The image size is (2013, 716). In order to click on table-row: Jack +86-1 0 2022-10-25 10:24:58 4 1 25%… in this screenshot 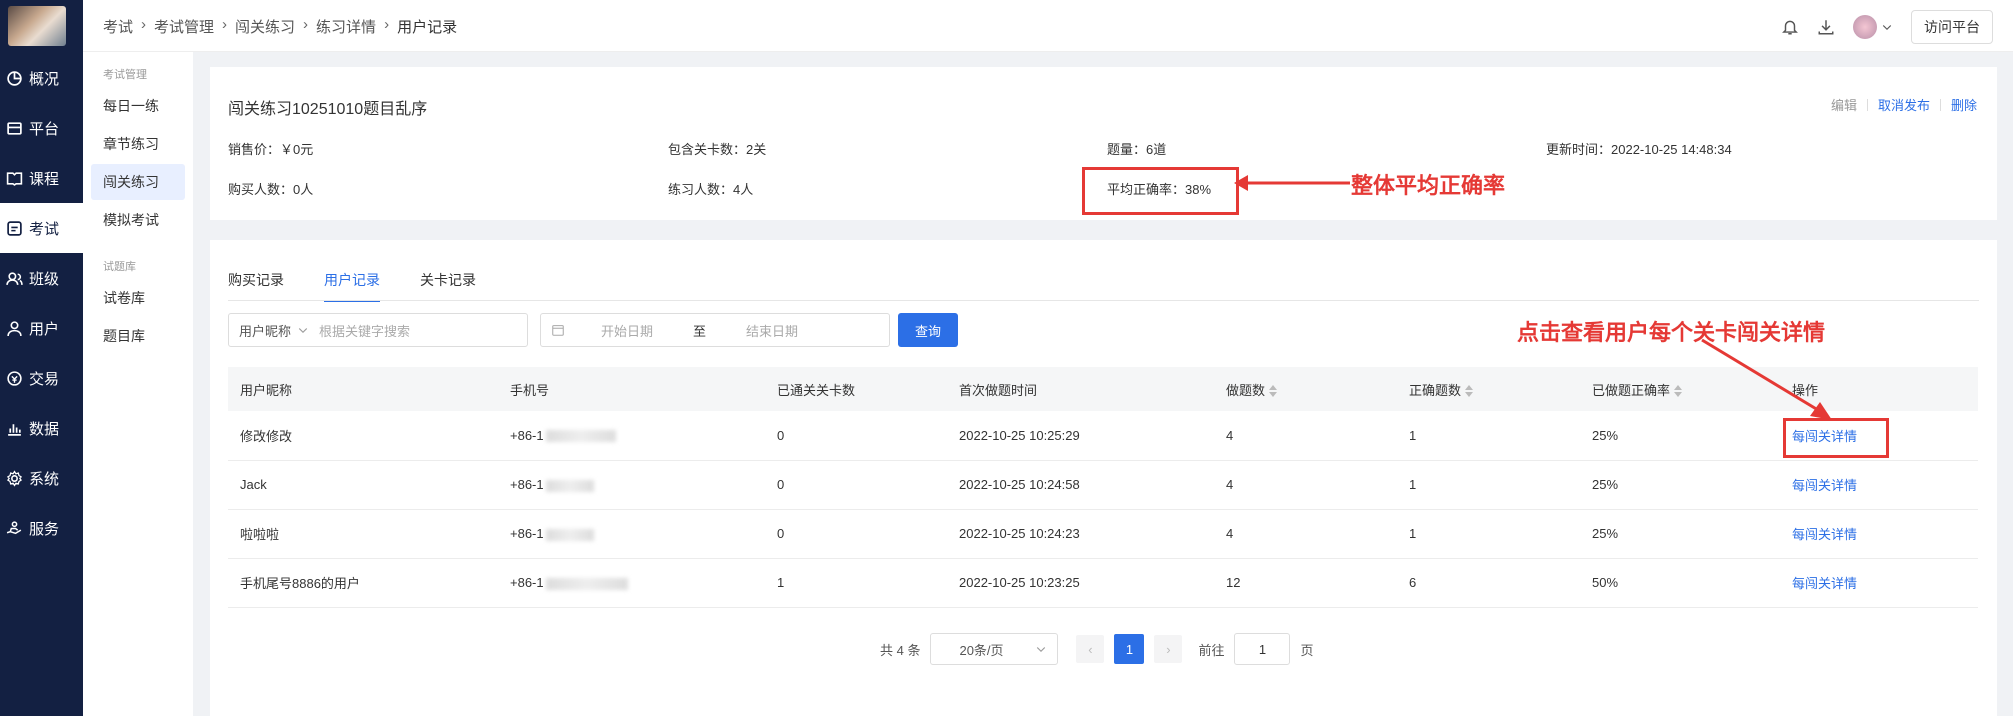, I will do `click(1103, 485)`.